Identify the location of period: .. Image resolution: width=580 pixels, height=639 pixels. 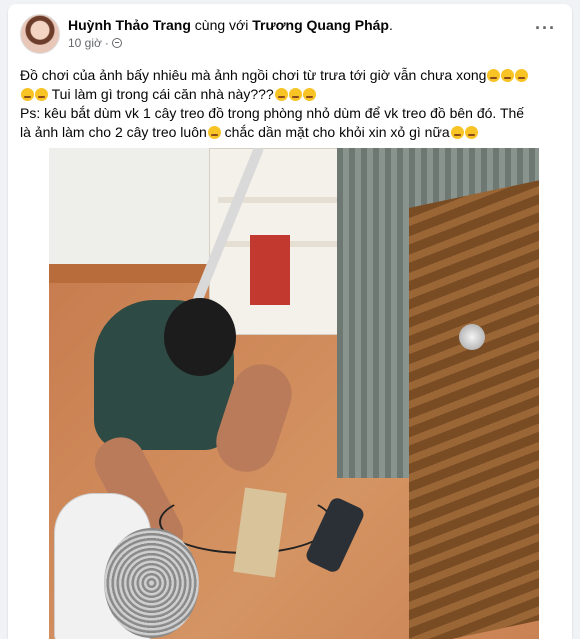
(390, 25).